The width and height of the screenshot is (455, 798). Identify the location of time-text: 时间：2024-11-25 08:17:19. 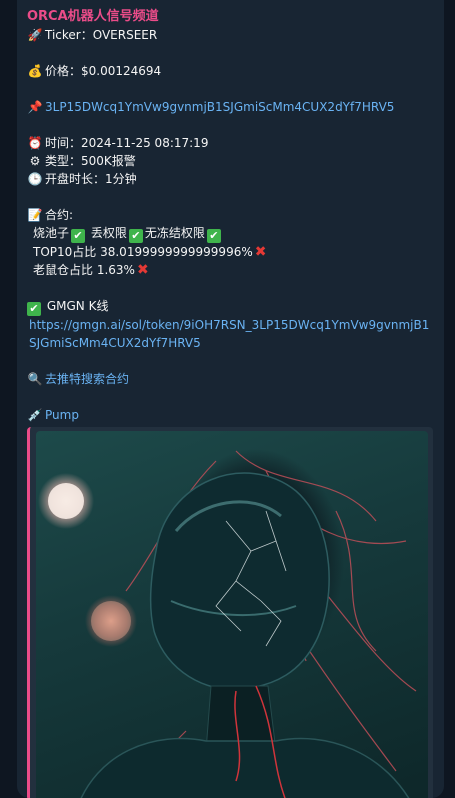
(127, 143).